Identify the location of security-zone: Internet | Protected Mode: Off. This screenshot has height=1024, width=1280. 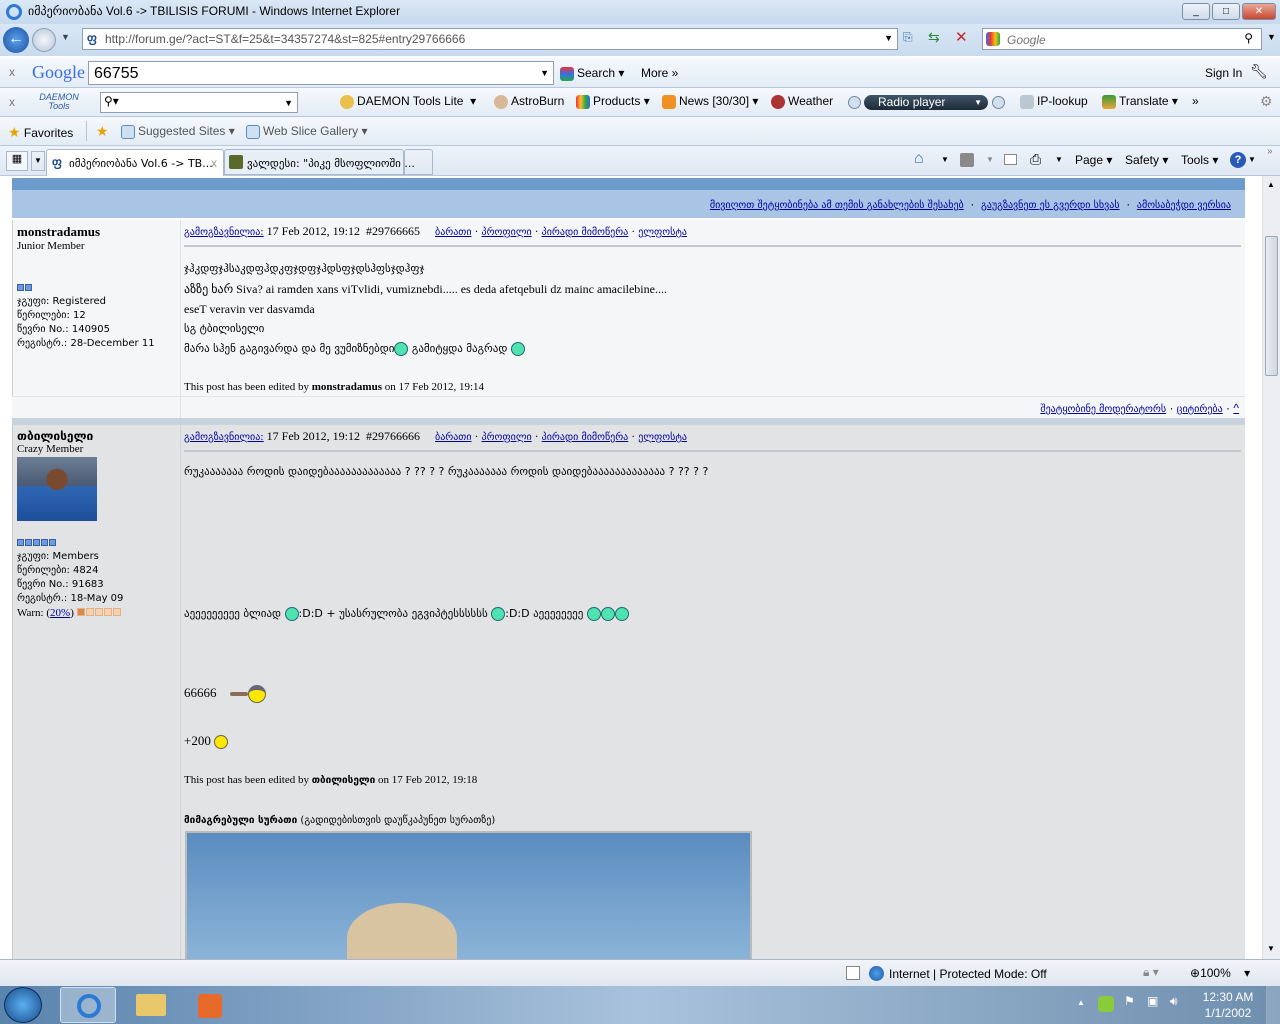
(968, 974).